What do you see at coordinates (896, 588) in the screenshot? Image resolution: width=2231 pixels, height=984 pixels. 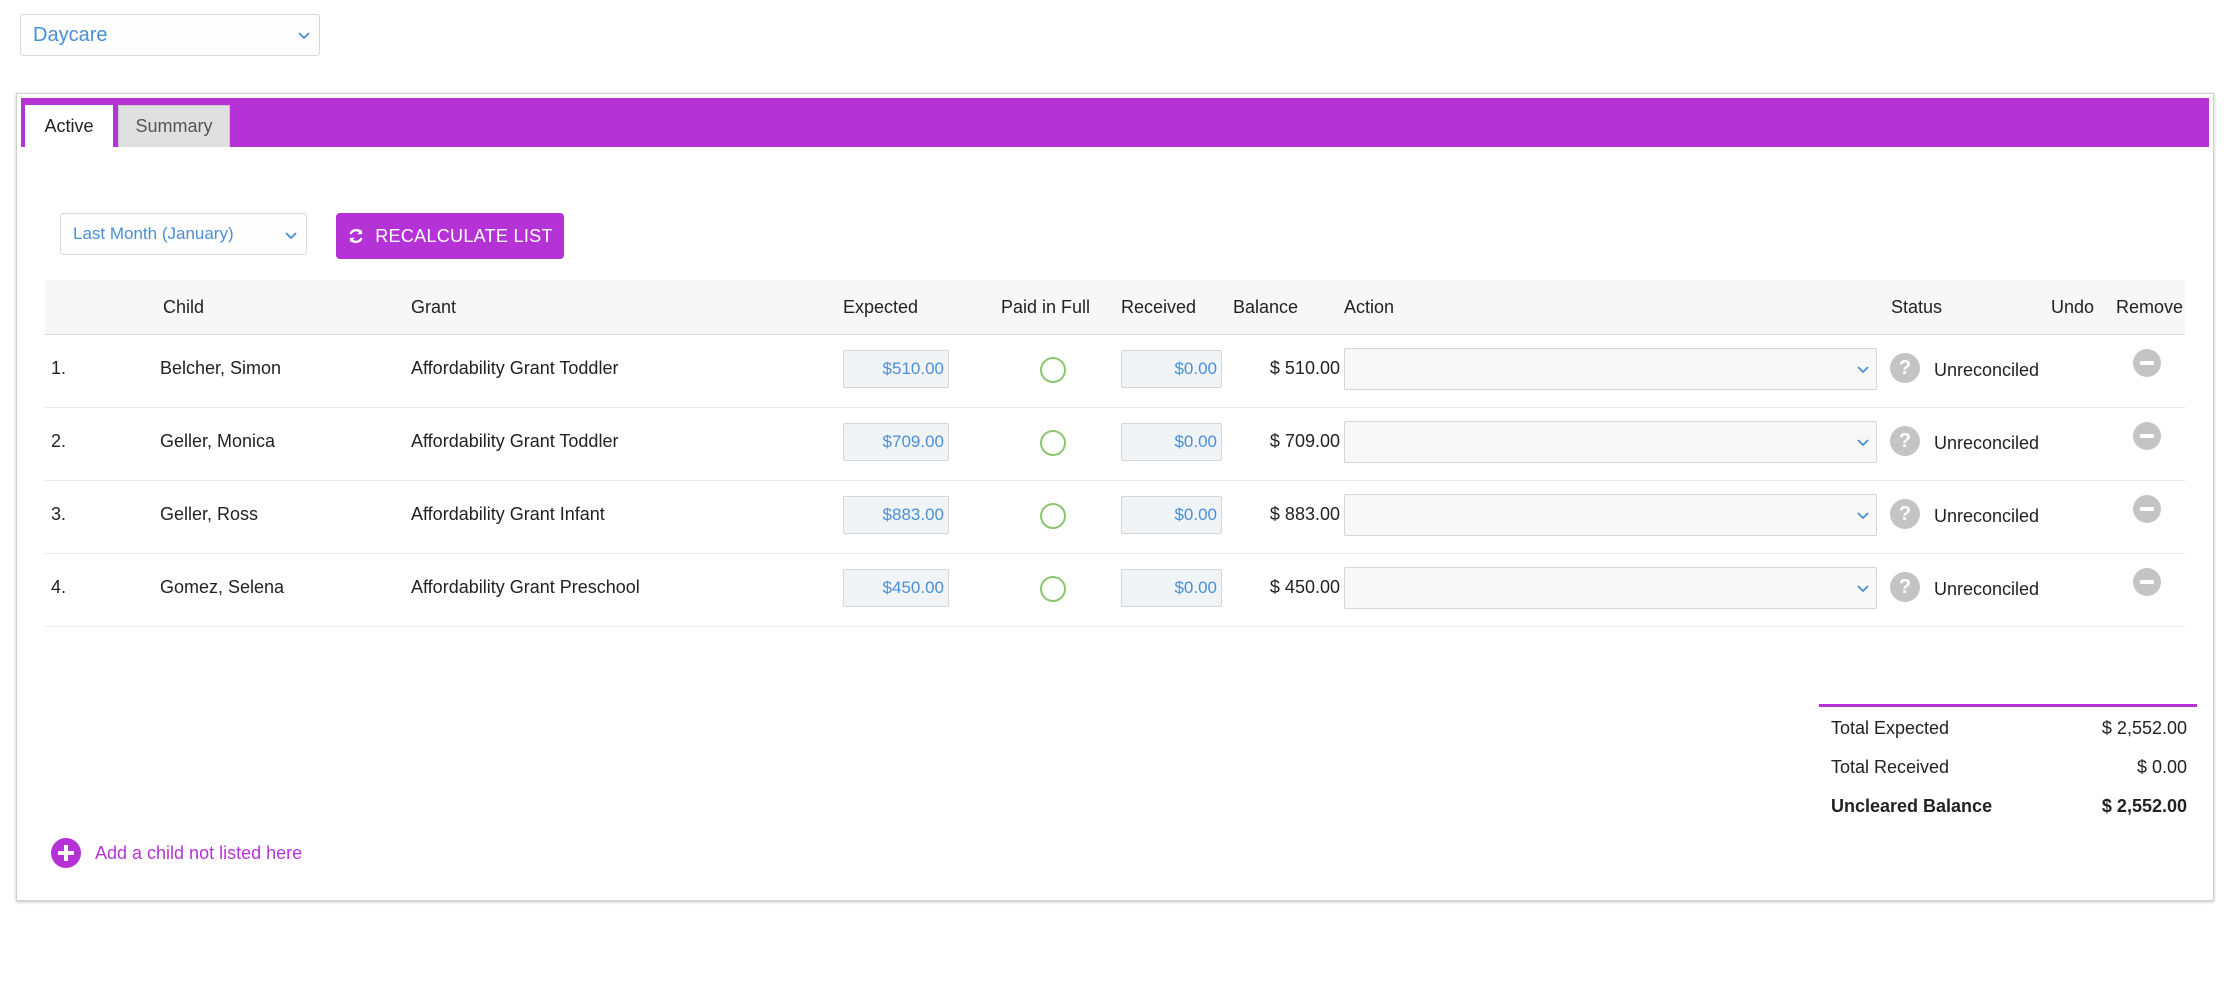 I see `expected-amount-input: $450.00` at bounding box center [896, 588].